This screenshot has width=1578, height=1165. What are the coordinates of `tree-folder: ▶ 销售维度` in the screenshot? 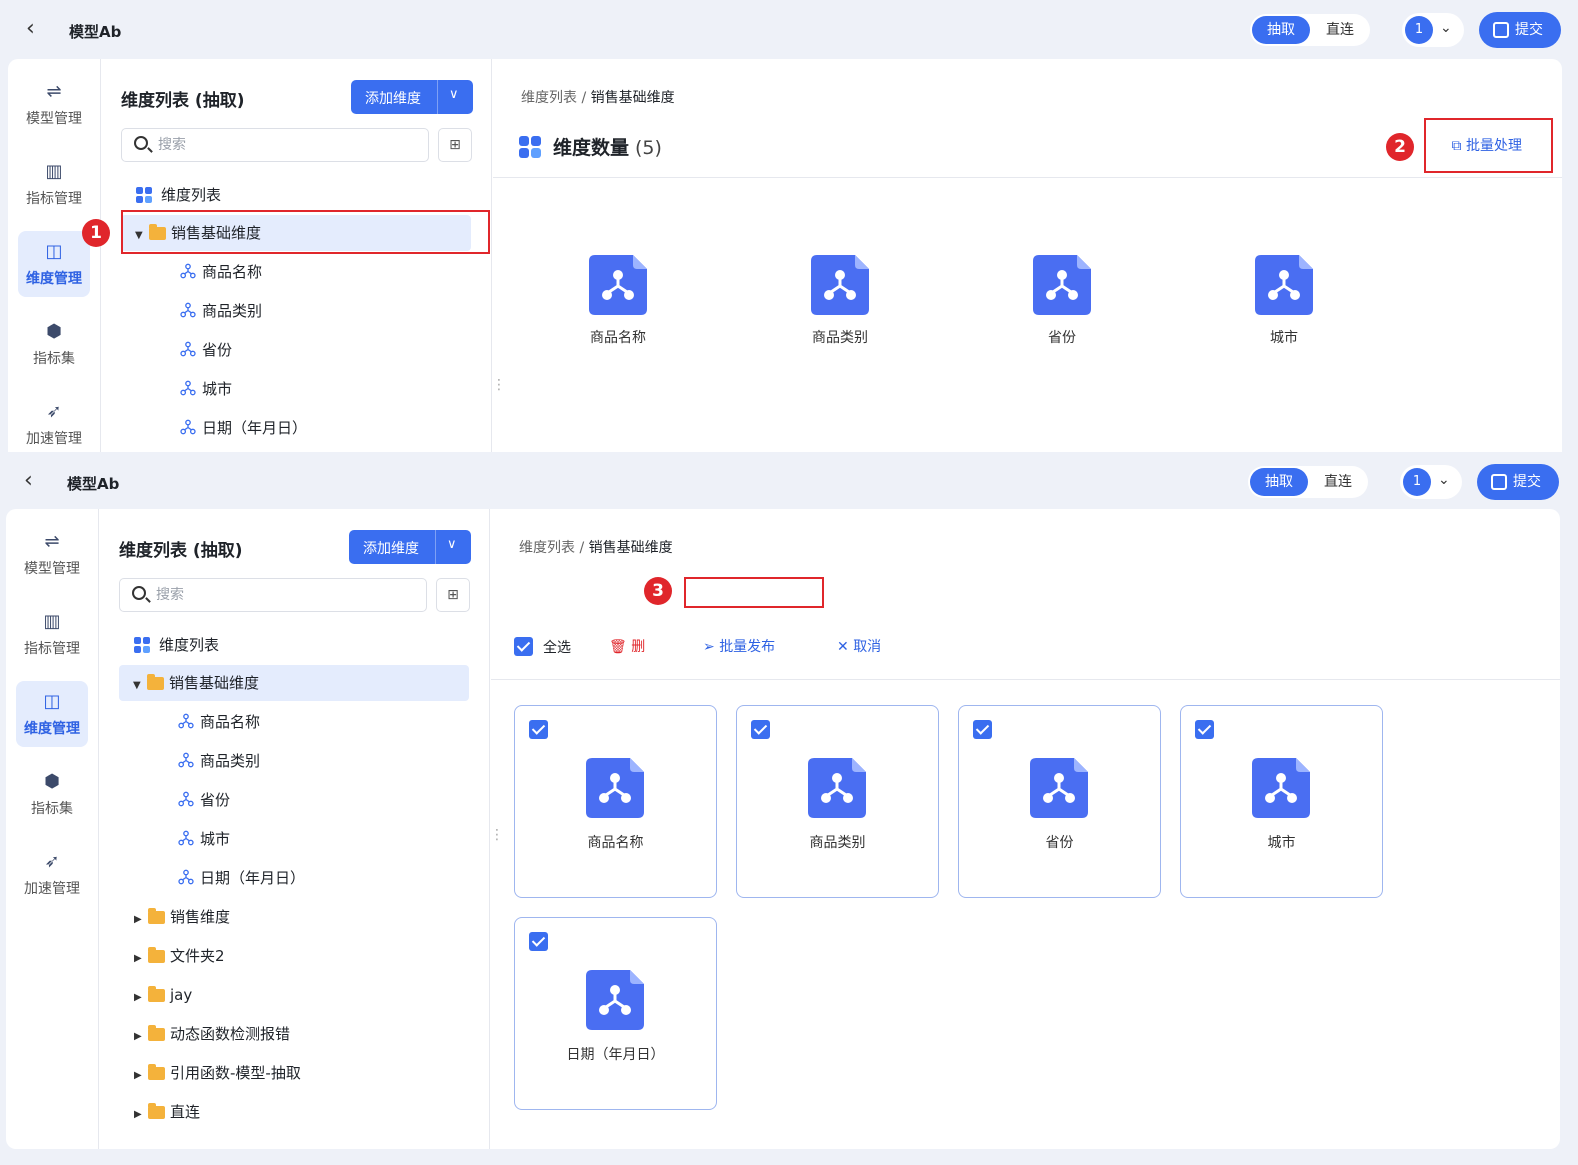 It's located at (182, 917).